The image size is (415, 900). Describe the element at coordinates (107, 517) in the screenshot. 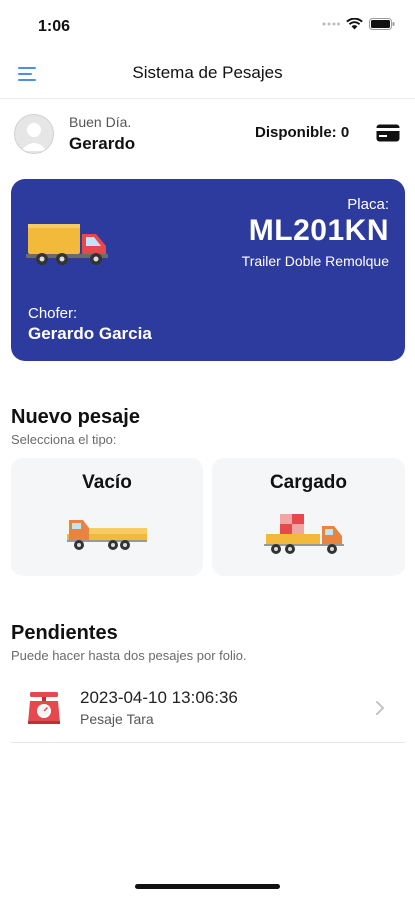

I see `empty-weighing-button: Vacío` at that location.